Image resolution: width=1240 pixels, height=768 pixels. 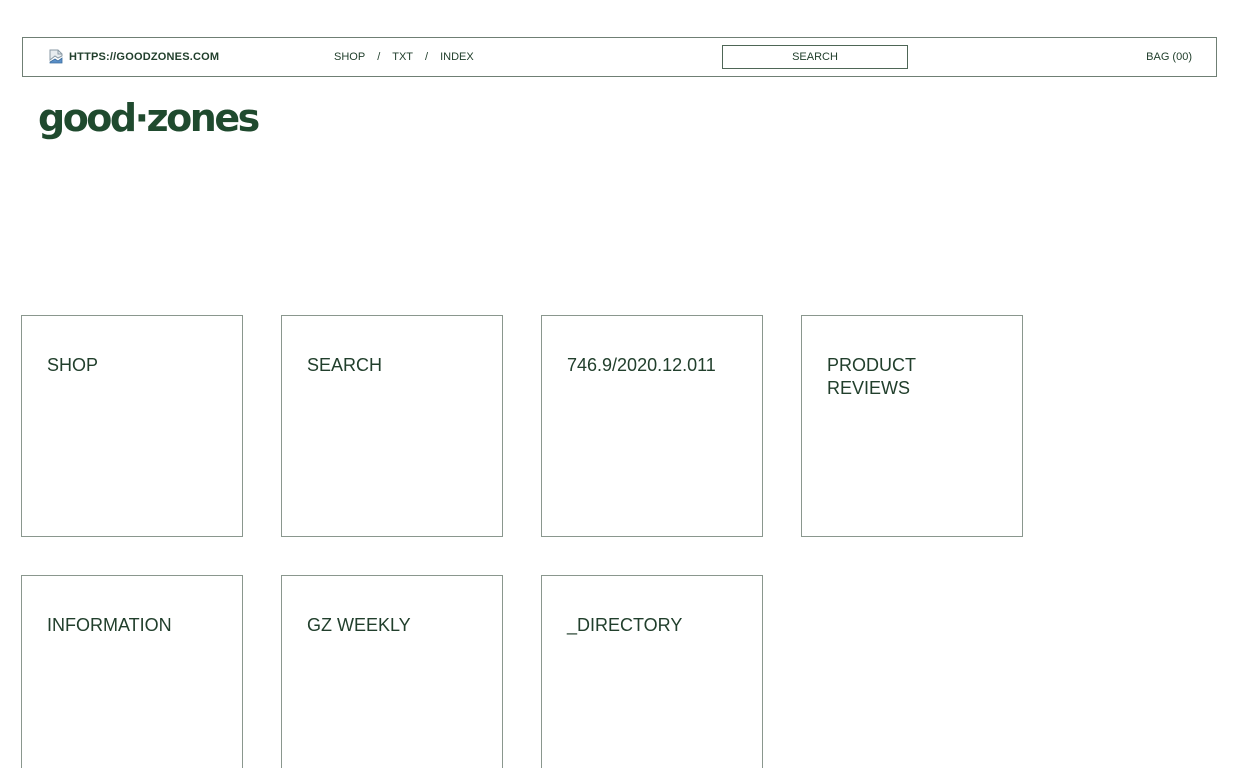 What do you see at coordinates (912, 426) in the screenshot?
I see `tile-product-reviews: PRODUCT REVIEWS` at bounding box center [912, 426].